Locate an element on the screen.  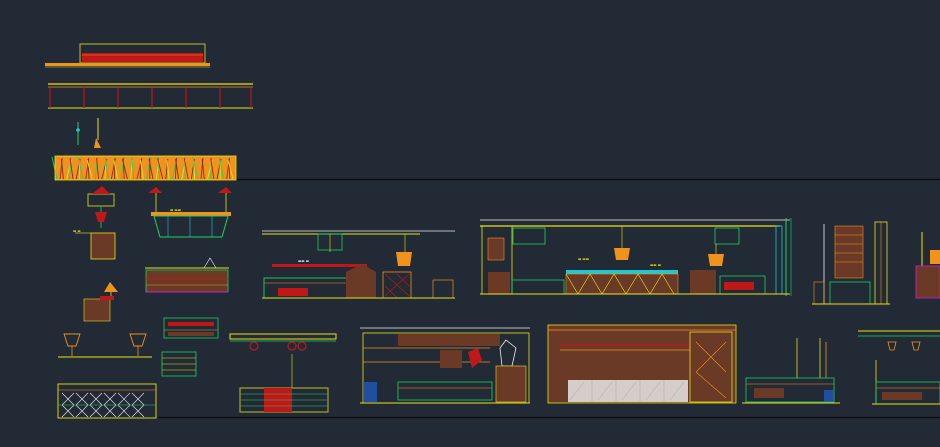
shelf-strip-small is located at coordinates (179, 364).